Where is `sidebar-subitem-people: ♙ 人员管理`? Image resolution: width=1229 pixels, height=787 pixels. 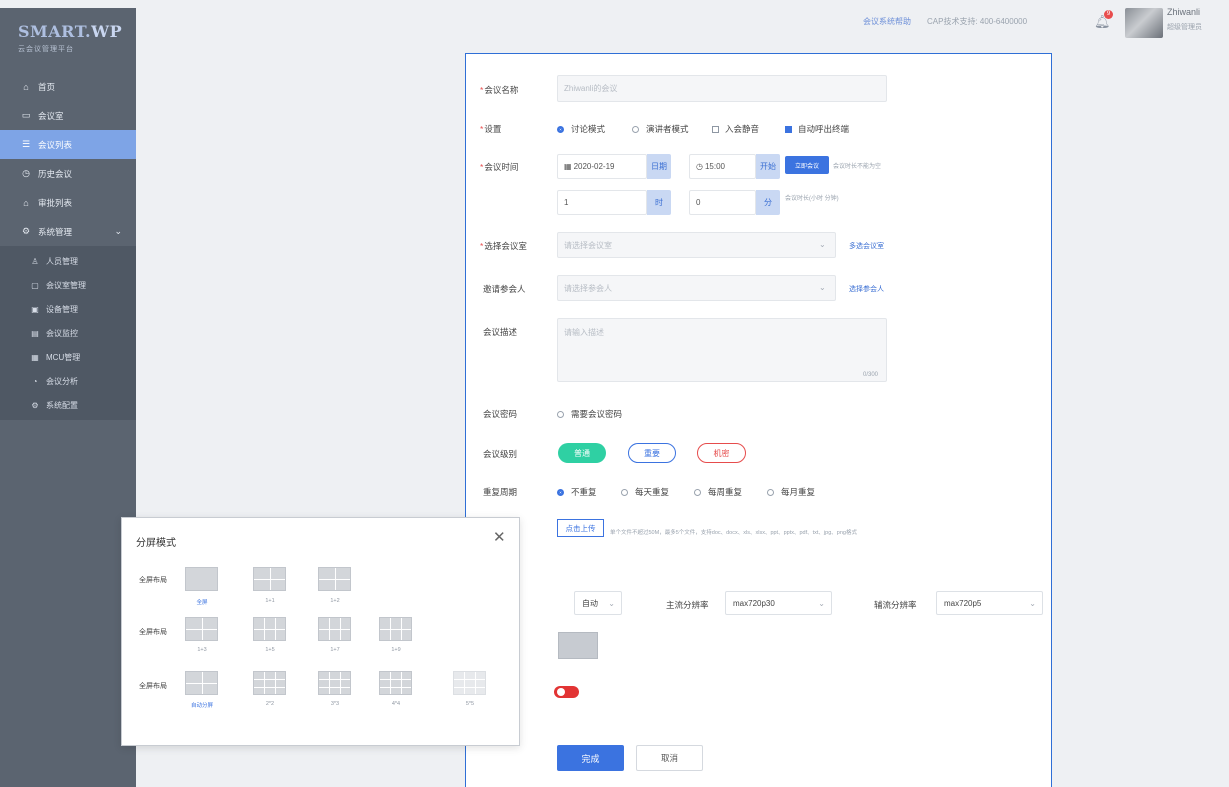
sidebar-subitem-people: ♙ 人员管理 is located at coordinates (68, 261).